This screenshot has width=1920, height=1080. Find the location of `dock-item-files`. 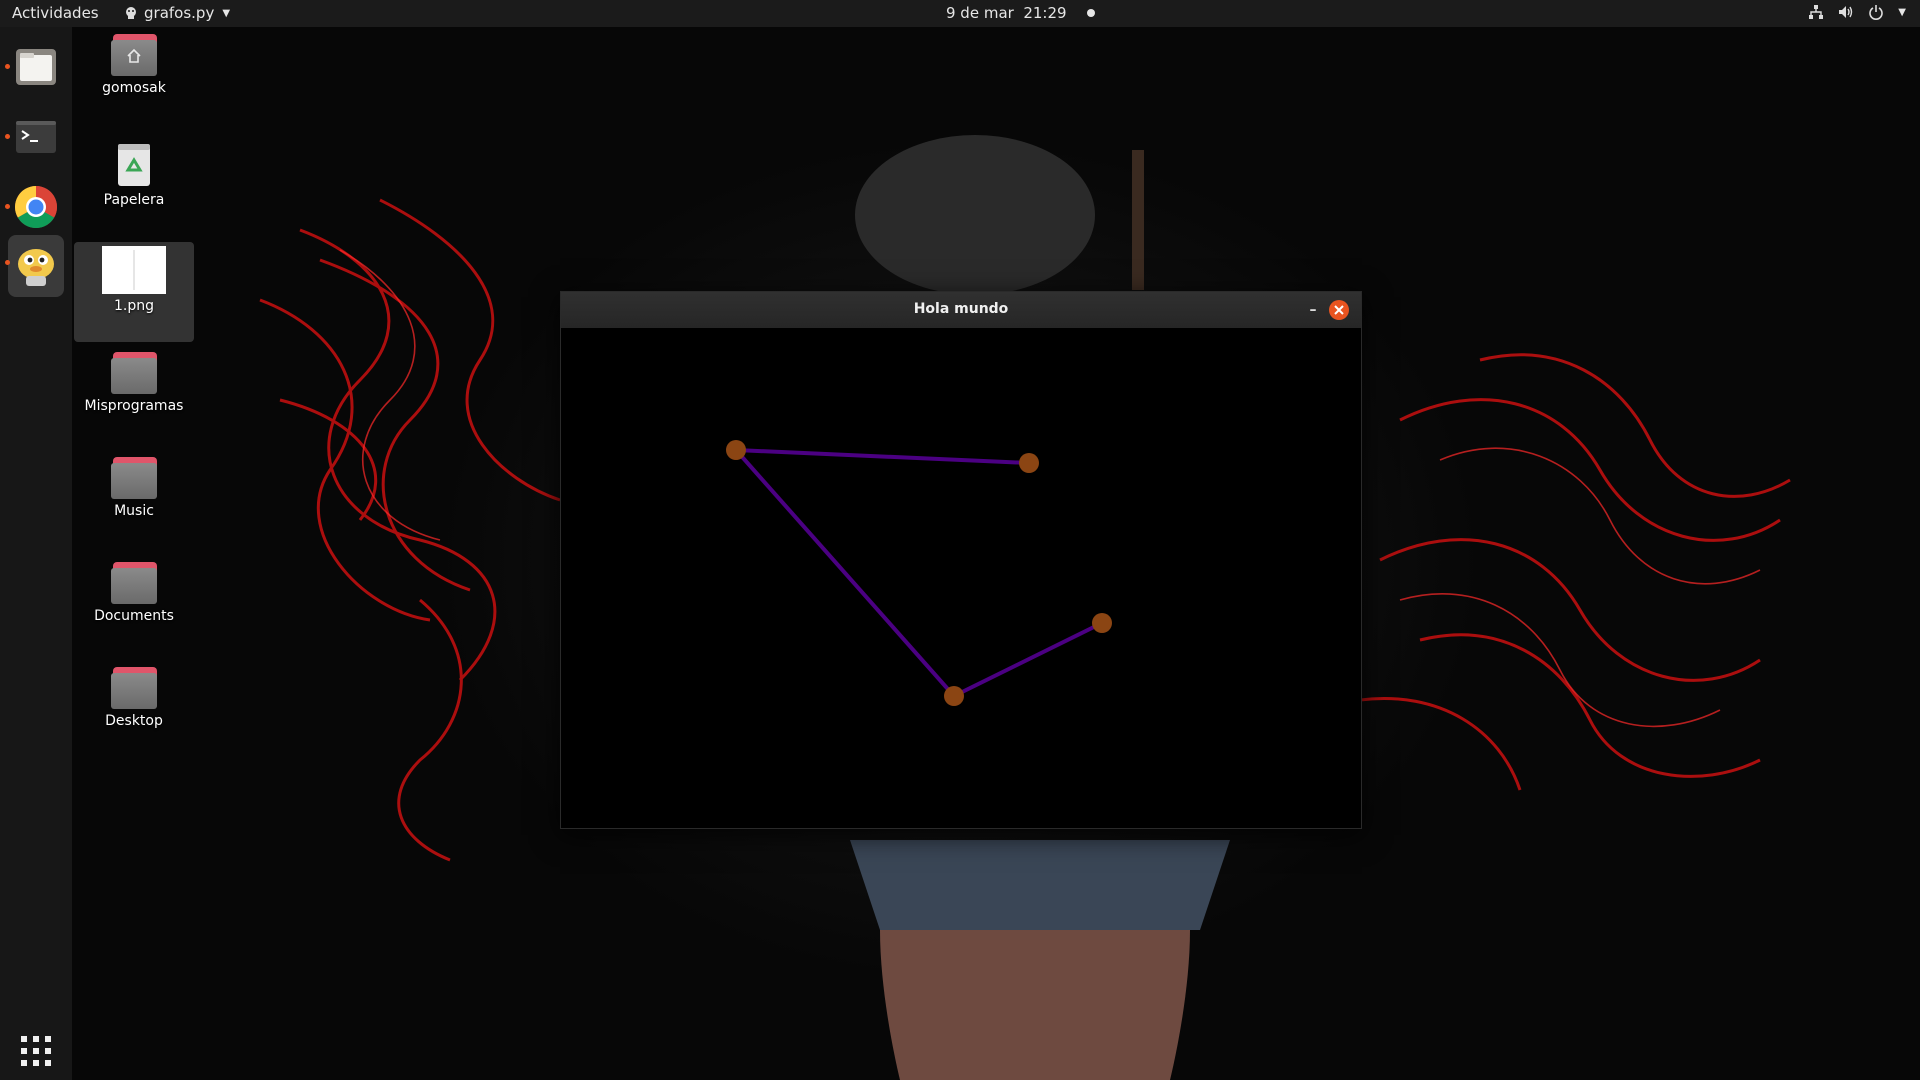

dock-item-files is located at coordinates (34, 67).